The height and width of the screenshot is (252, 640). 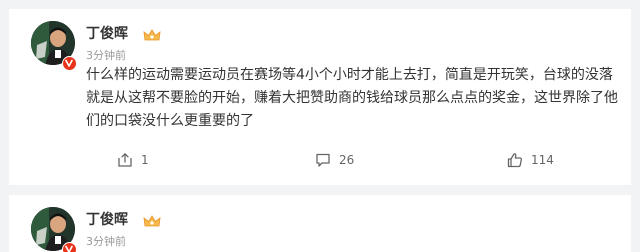 What do you see at coordinates (347, 160) in the screenshot?
I see `comment-count: 26` at bounding box center [347, 160].